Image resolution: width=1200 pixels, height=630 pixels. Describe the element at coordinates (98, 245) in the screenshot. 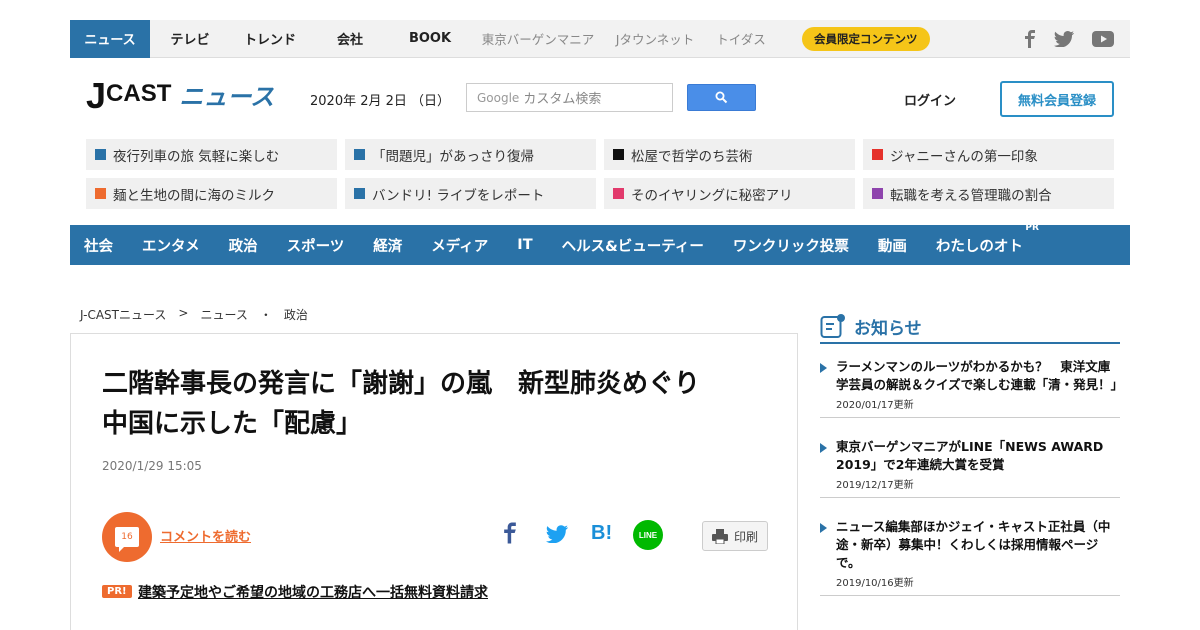

I see `category-society: 社会` at that location.